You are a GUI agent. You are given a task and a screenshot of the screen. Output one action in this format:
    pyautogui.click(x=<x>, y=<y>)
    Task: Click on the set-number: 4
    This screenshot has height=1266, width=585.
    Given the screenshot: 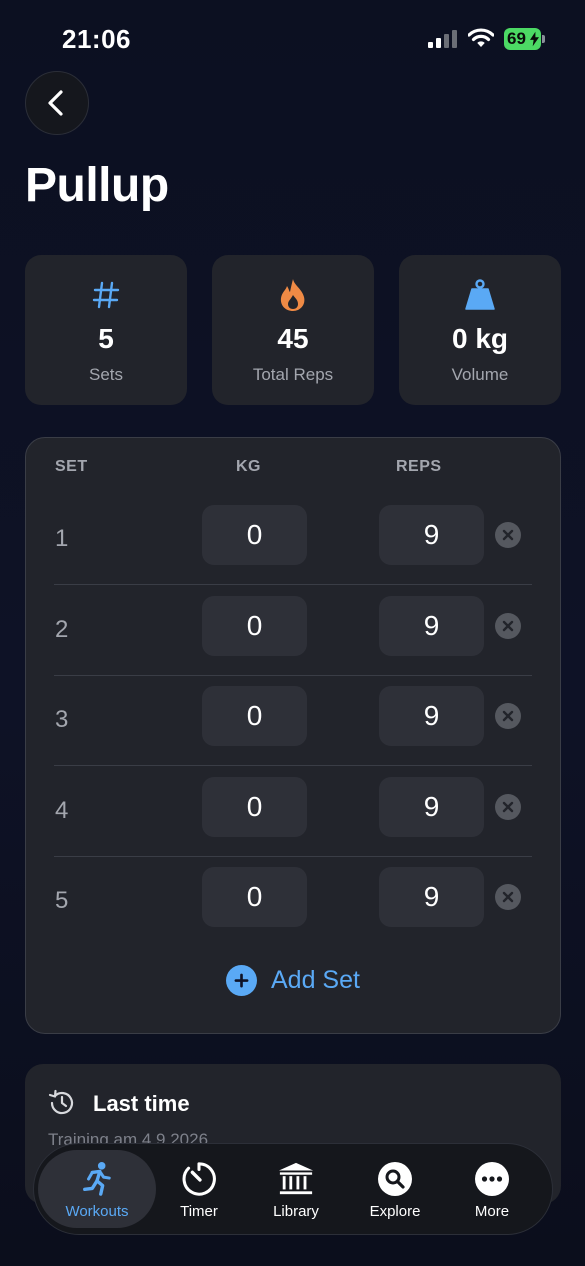 What is the action you would take?
    pyautogui.click(x=62, y=810)
    